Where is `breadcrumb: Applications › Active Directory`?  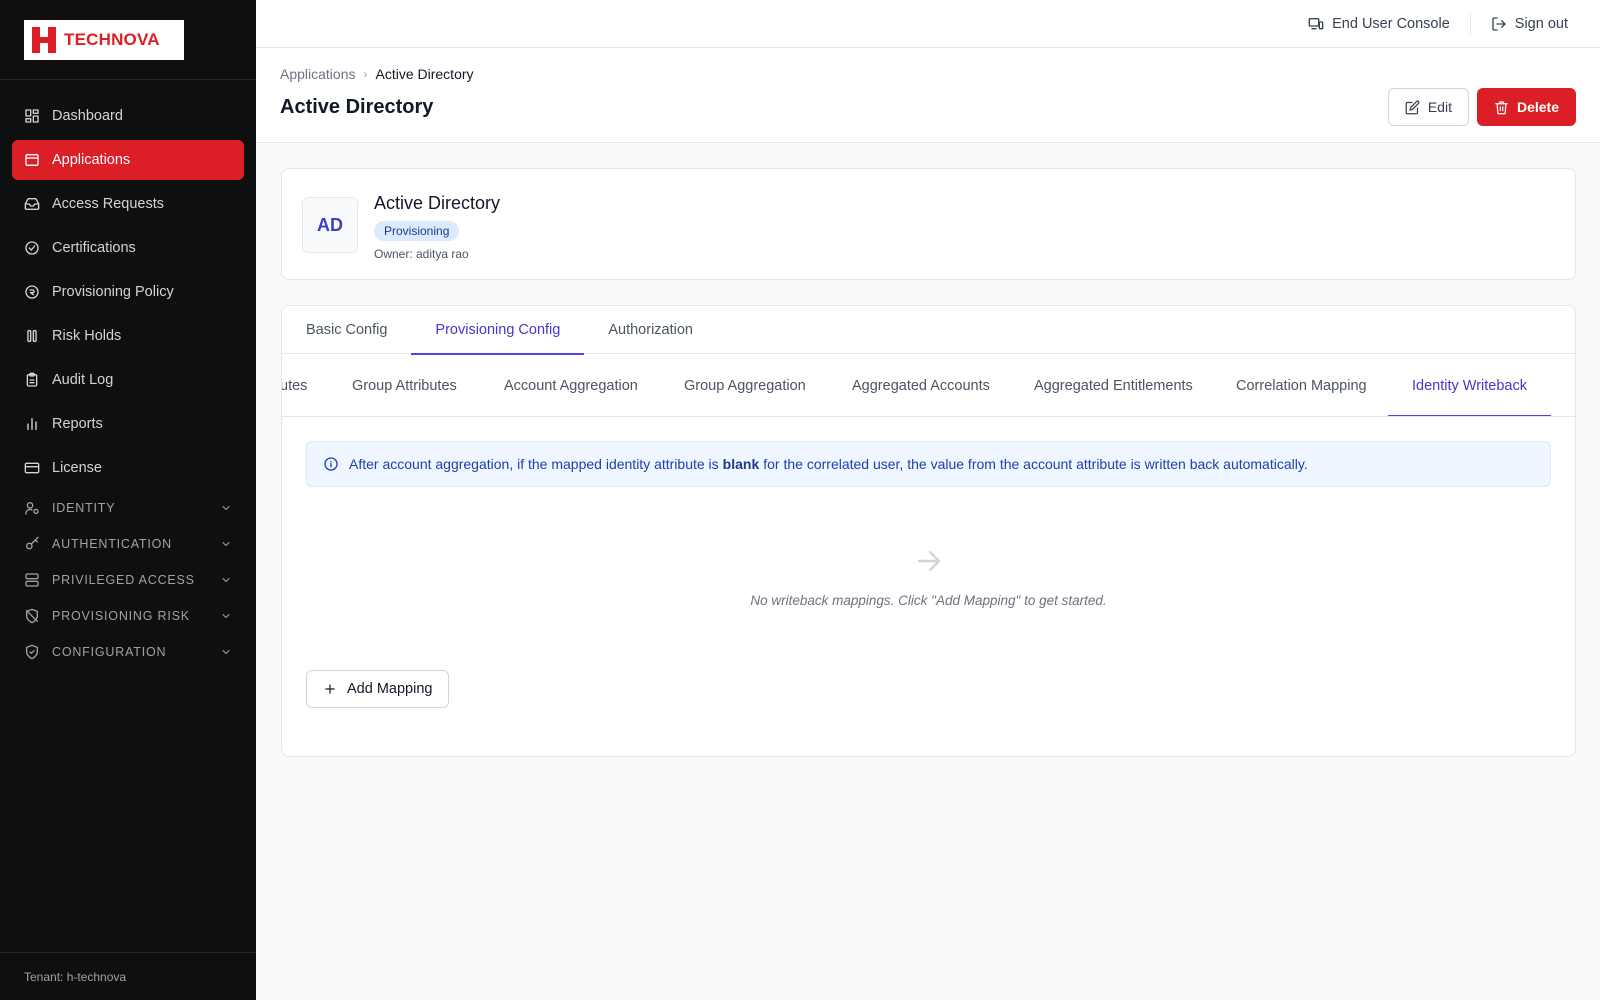
breadcrumb: Applications › Active Directory is located at coordinates (377, 74).